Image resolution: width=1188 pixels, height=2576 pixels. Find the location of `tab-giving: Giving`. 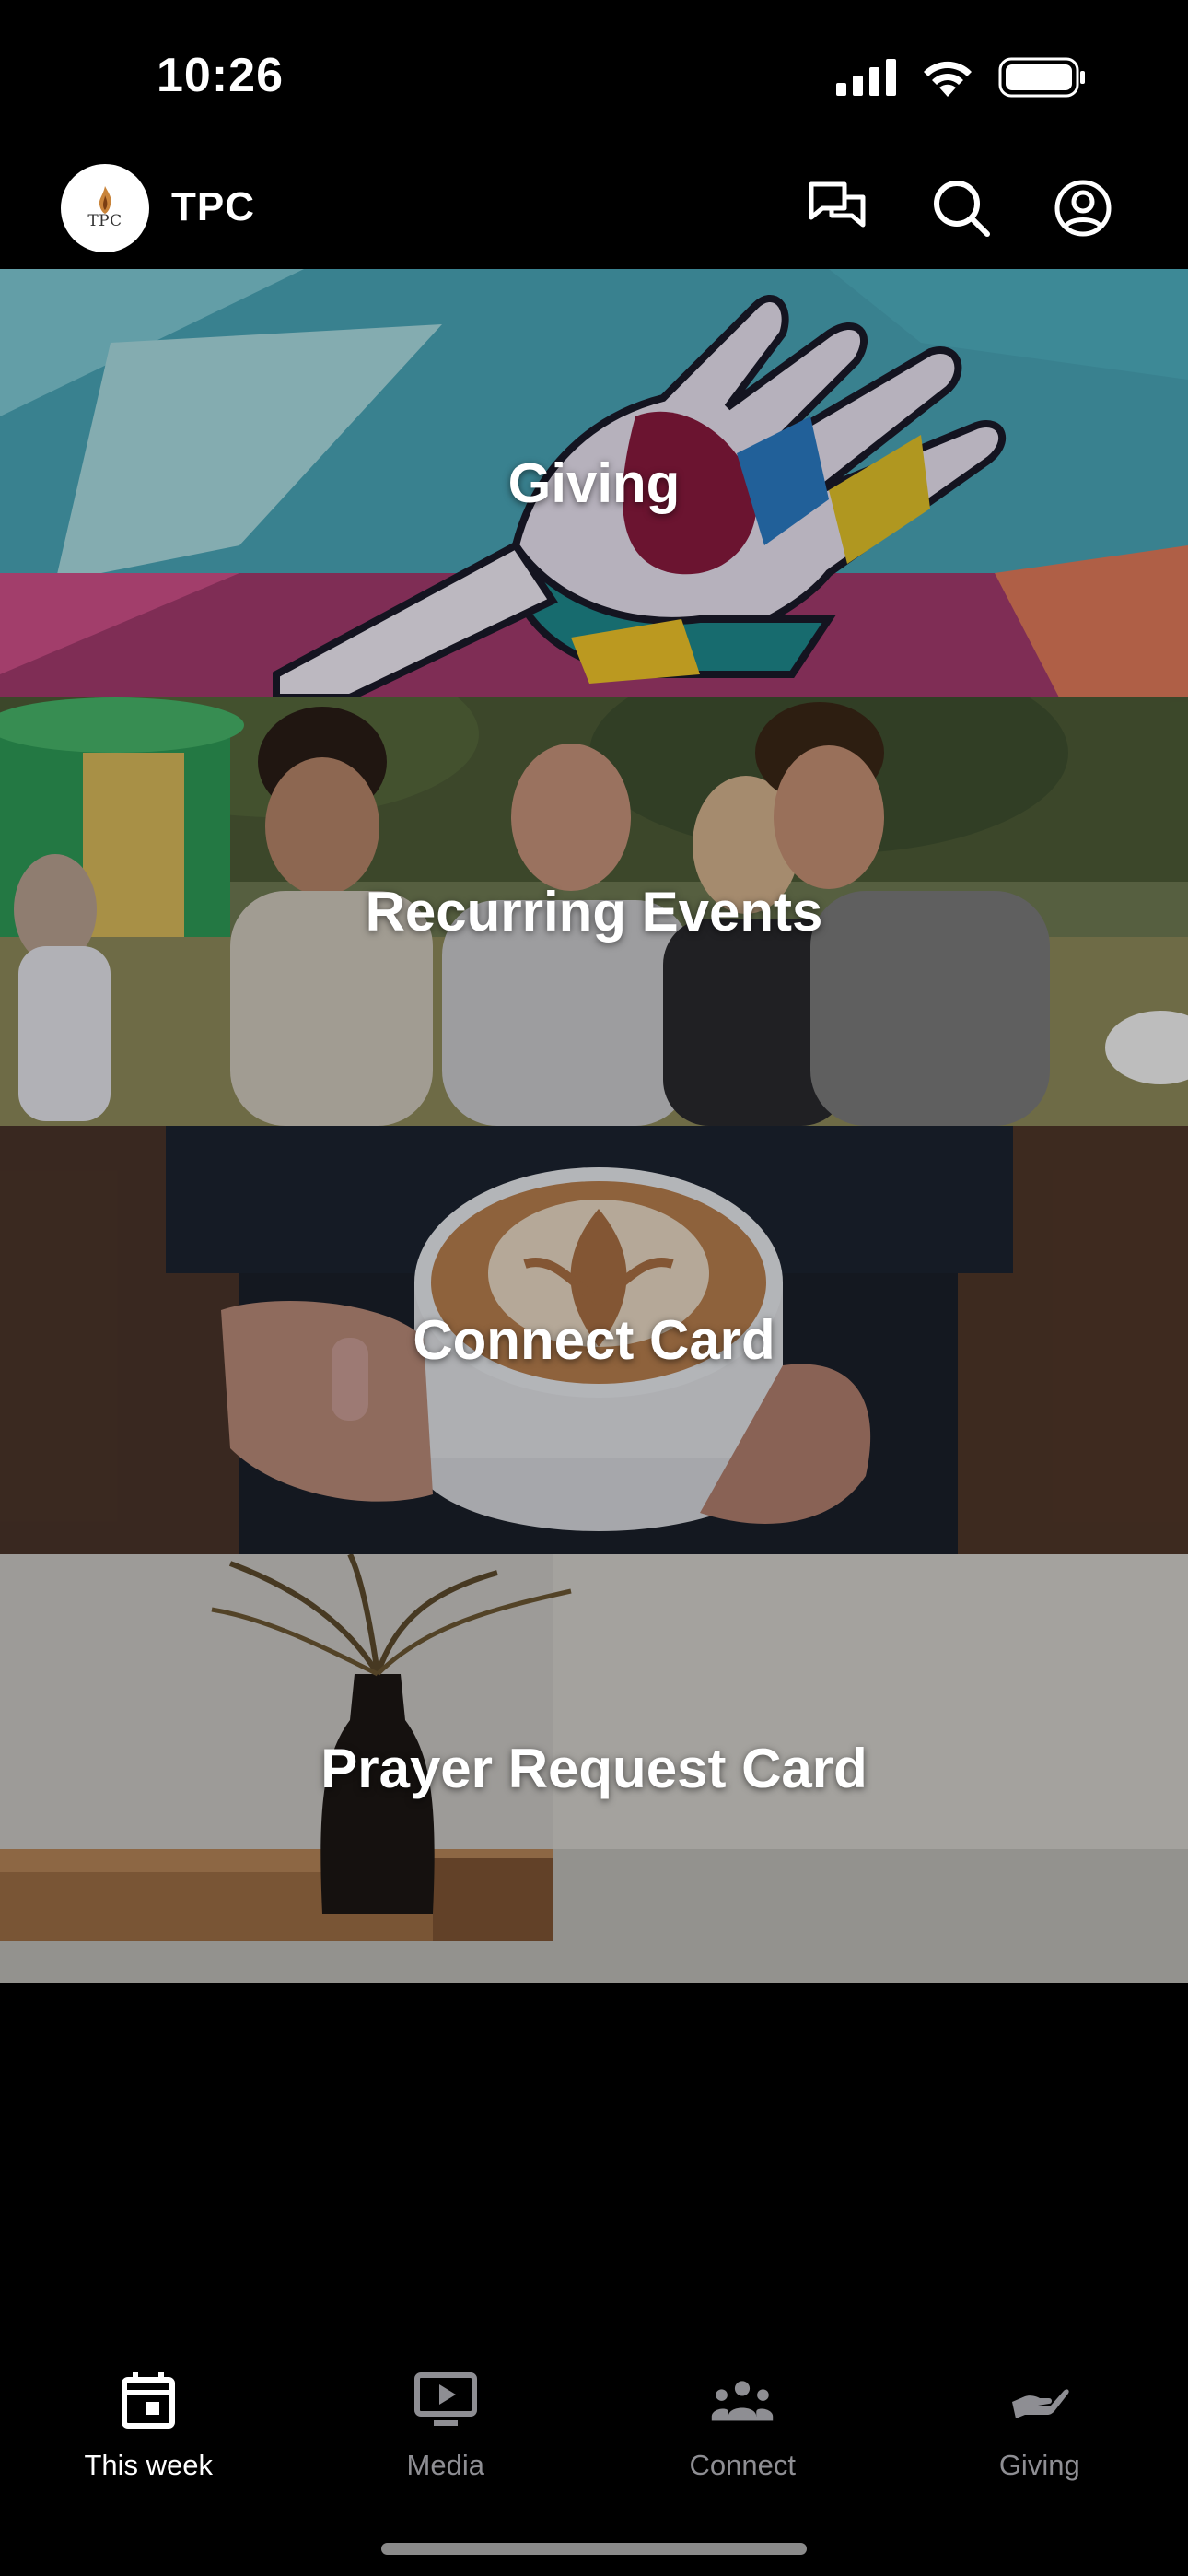

tab-giving: Giving is located at coordinates (1039, 2414).